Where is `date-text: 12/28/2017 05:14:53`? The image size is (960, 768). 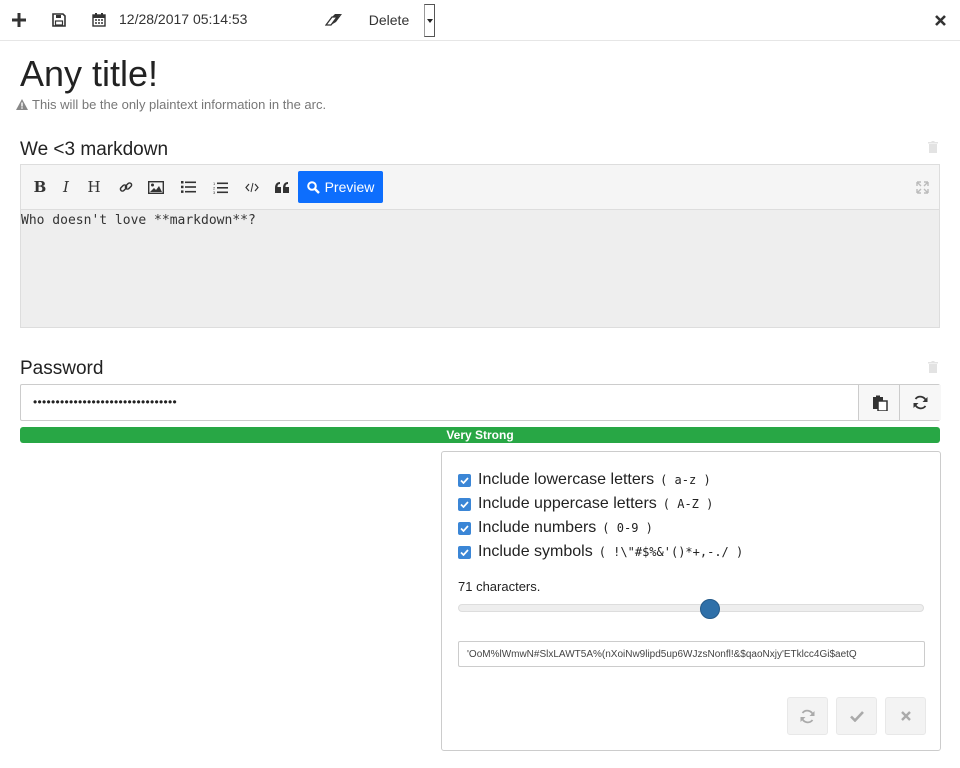
date-text: 12/28/2017 05:14:53 is located at coordinates (183, 19).